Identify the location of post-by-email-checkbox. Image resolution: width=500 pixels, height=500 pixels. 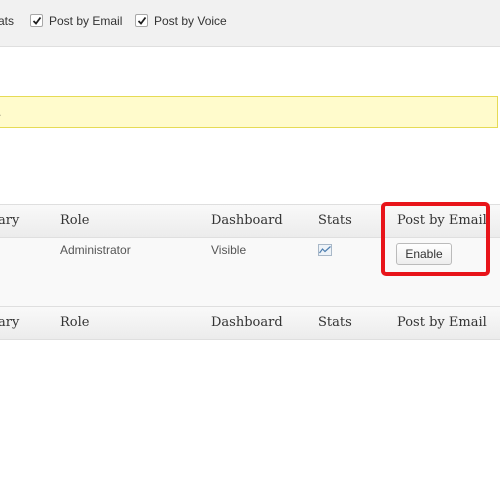
(36, 20).